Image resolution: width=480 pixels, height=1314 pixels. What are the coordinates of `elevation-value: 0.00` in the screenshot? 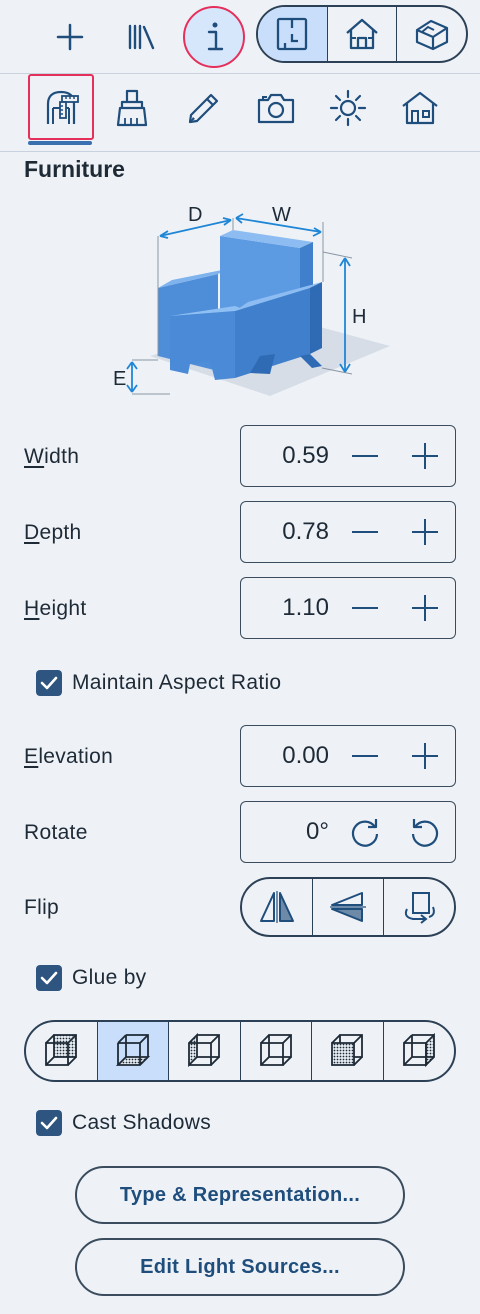 It's located at (305, 756).